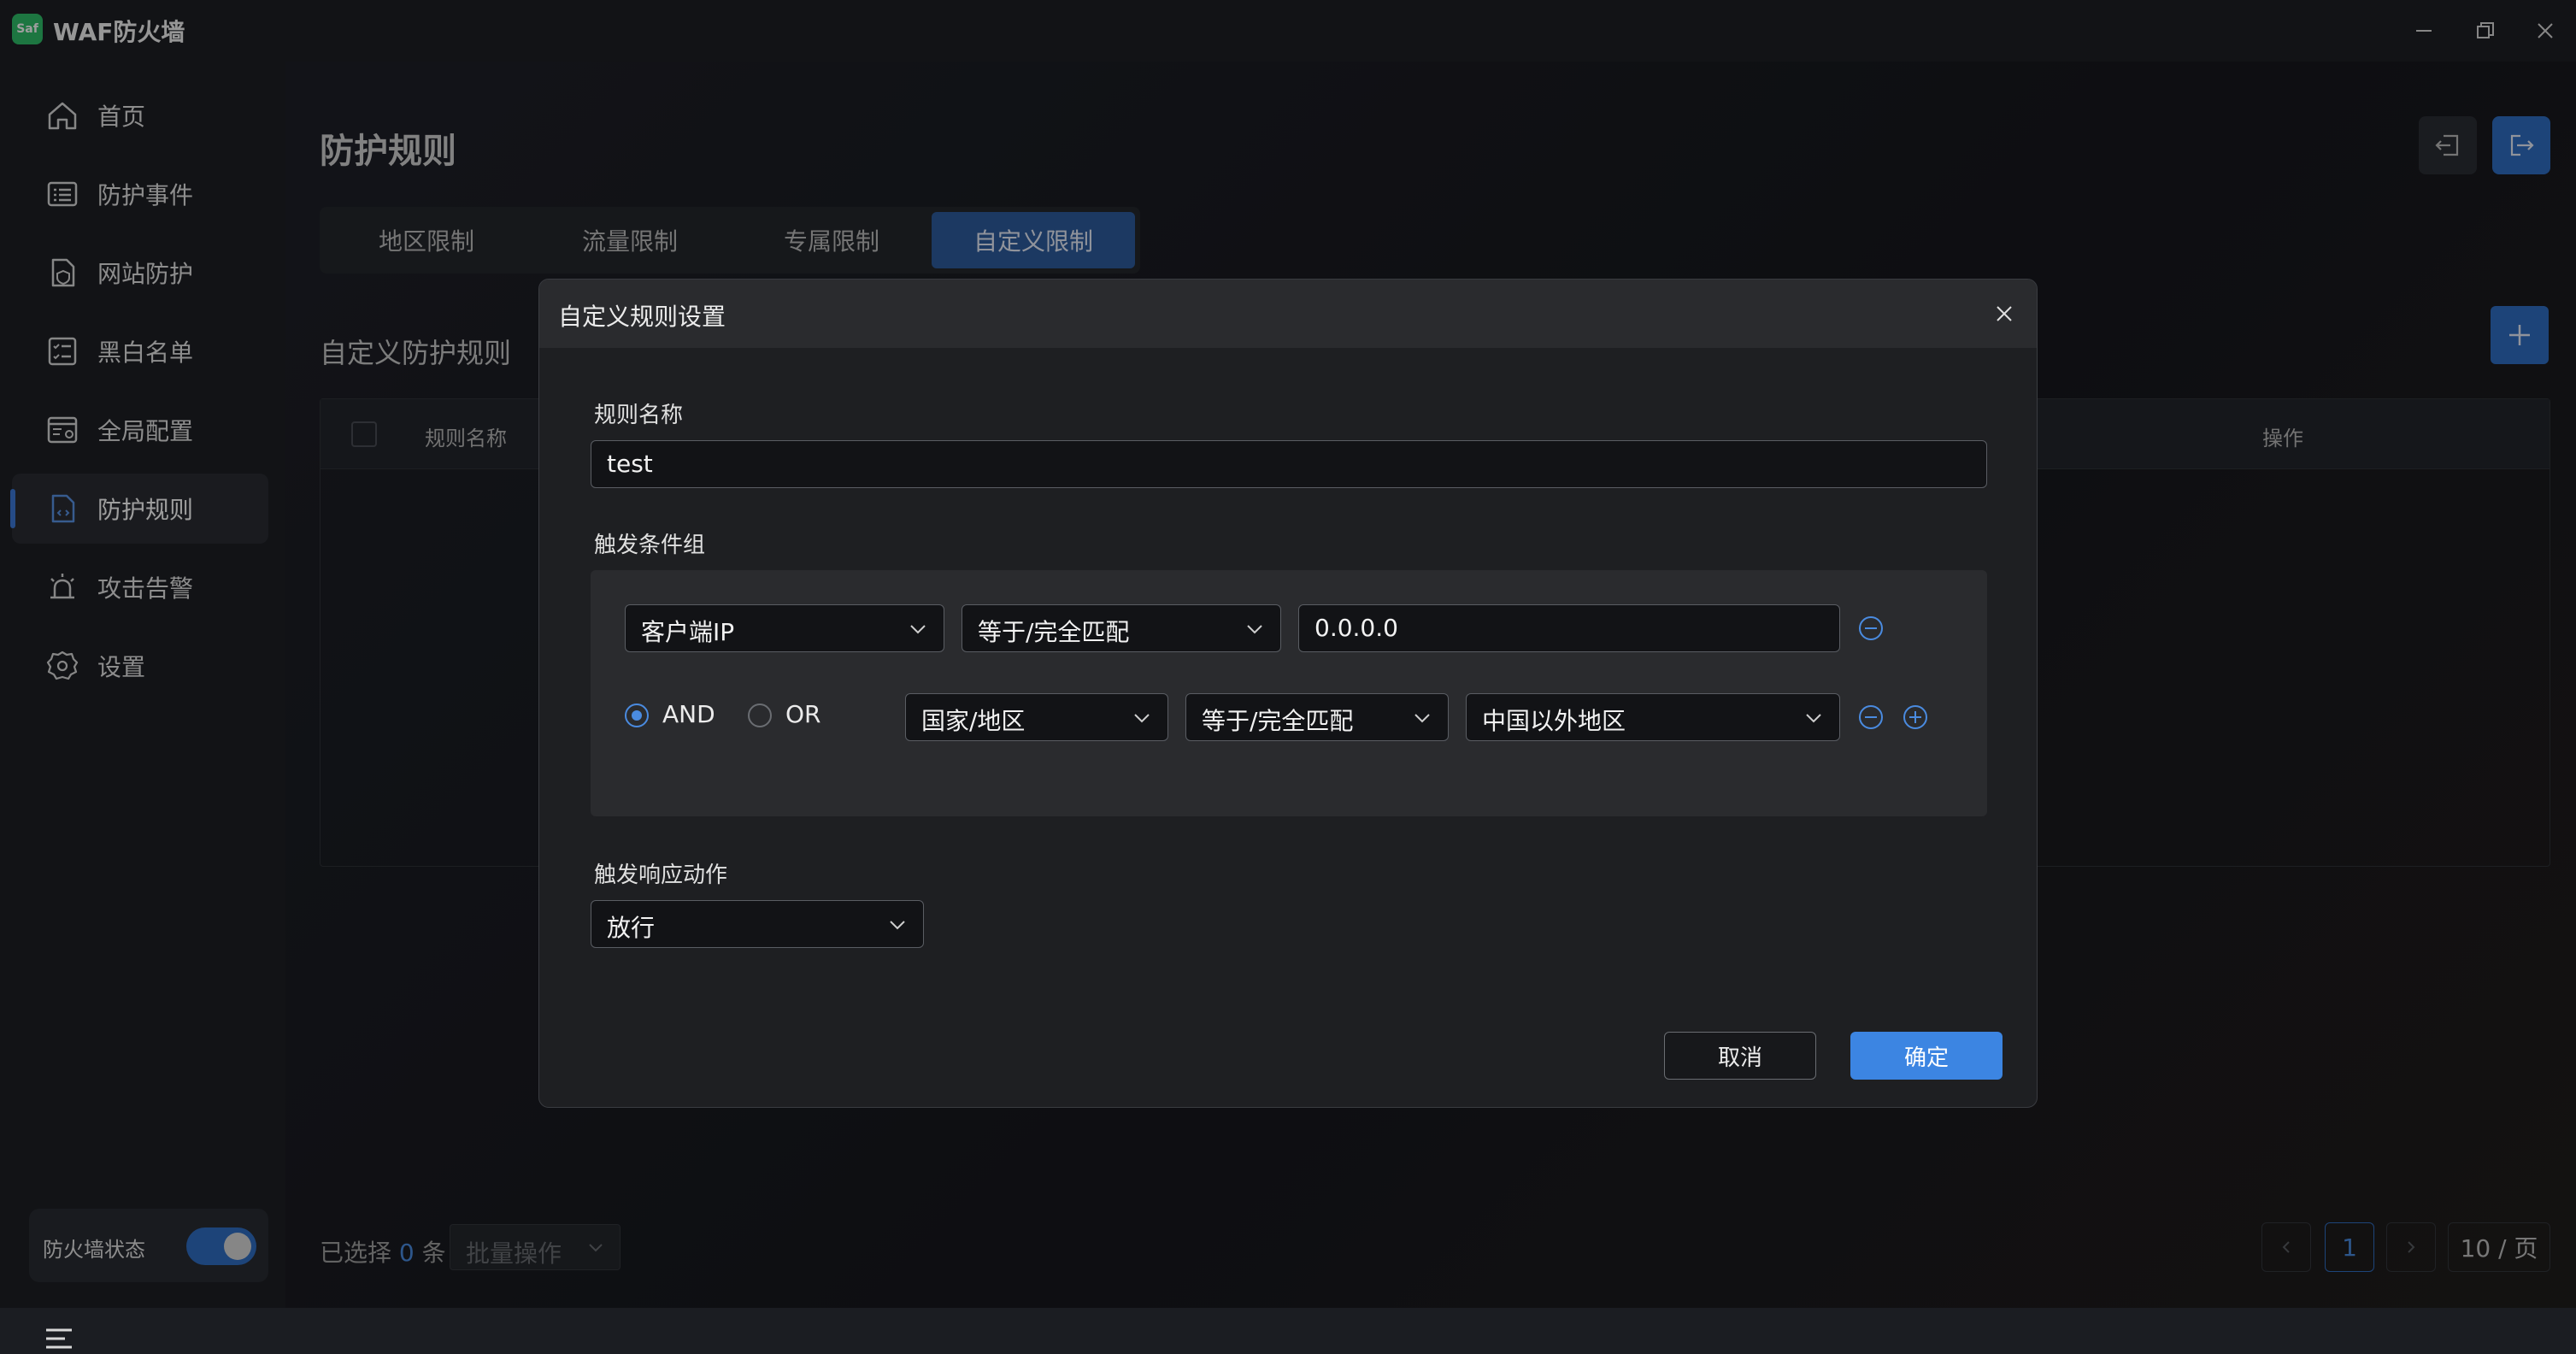  I want to click on action-select: 放行, so click(757, 924).